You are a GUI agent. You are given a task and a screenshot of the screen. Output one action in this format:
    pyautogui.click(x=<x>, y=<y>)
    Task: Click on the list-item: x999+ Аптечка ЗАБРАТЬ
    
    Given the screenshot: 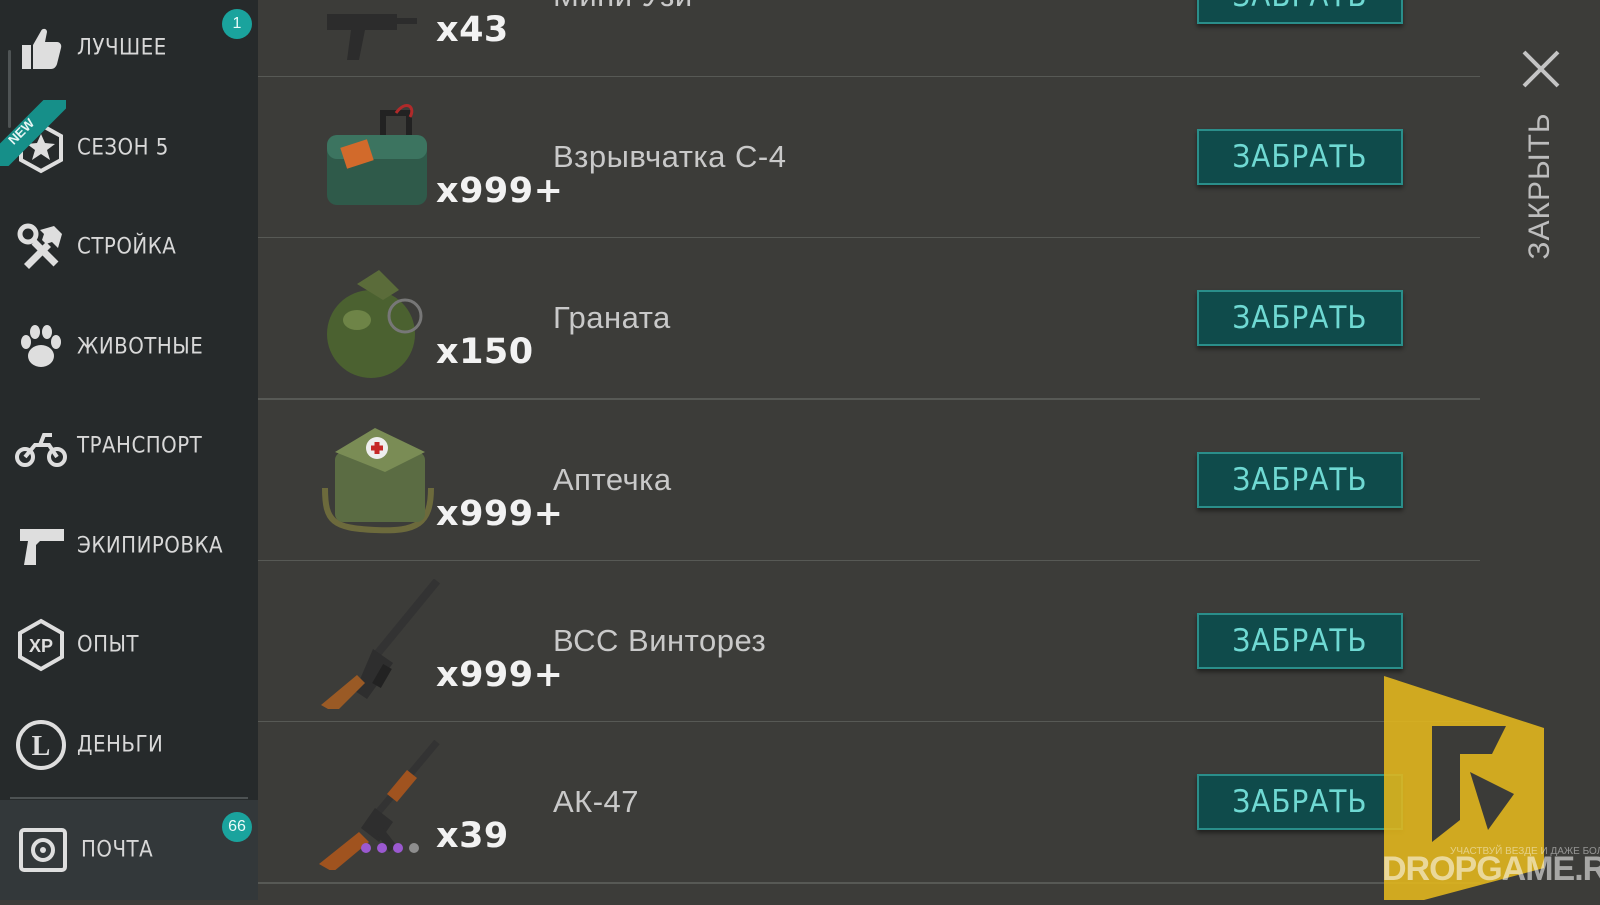 What is the action you would take?
    pyautogui.click(x=869, y=481)
    